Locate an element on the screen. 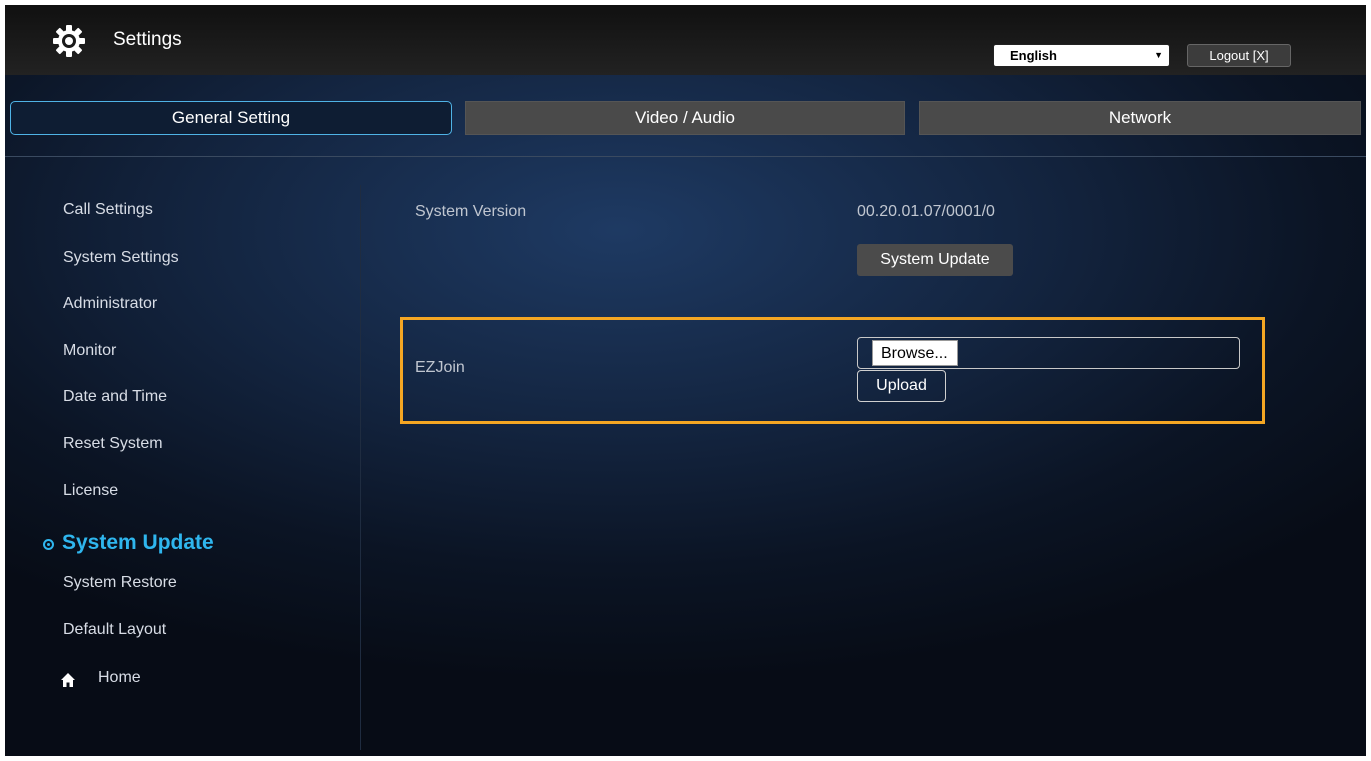  sidebar-item-label: System Update is located at coordinates (138, 542).